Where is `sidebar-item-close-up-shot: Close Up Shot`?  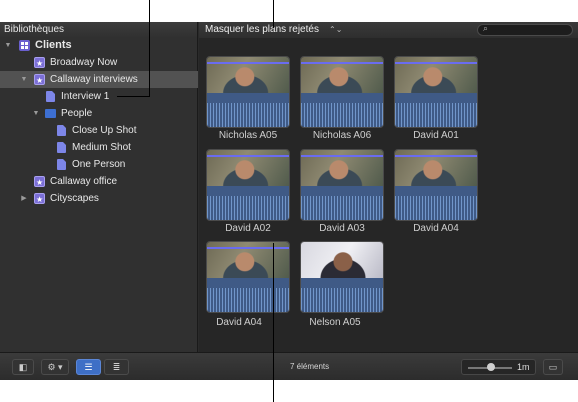
sidebar-item-close-up-shot: Close Up Shot is located at coordinates (99, 130).